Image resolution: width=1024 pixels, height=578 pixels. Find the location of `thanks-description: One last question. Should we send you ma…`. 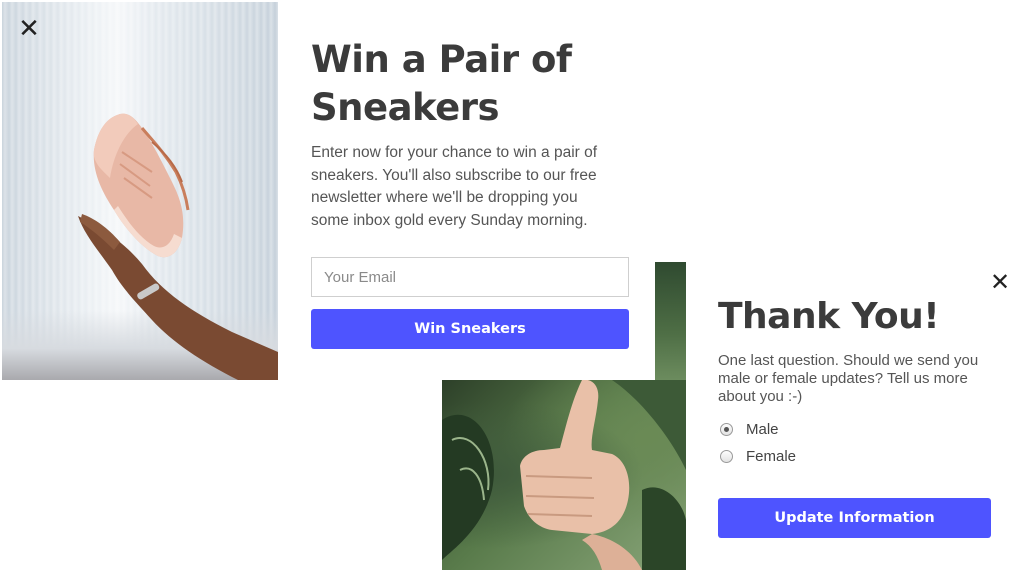

thanks-description: One last question. Should we send you ma… is located at coordinates (848, 378).